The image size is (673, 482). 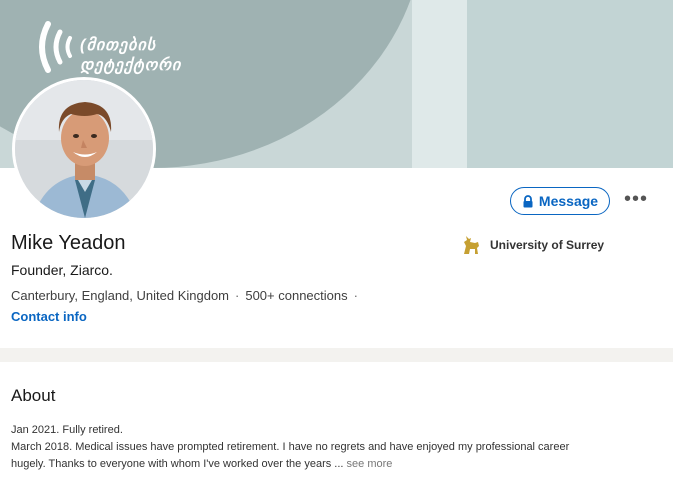 I want to click on about-text-line1: Jan 2021. Fully retired., so click(x=67, y=430).